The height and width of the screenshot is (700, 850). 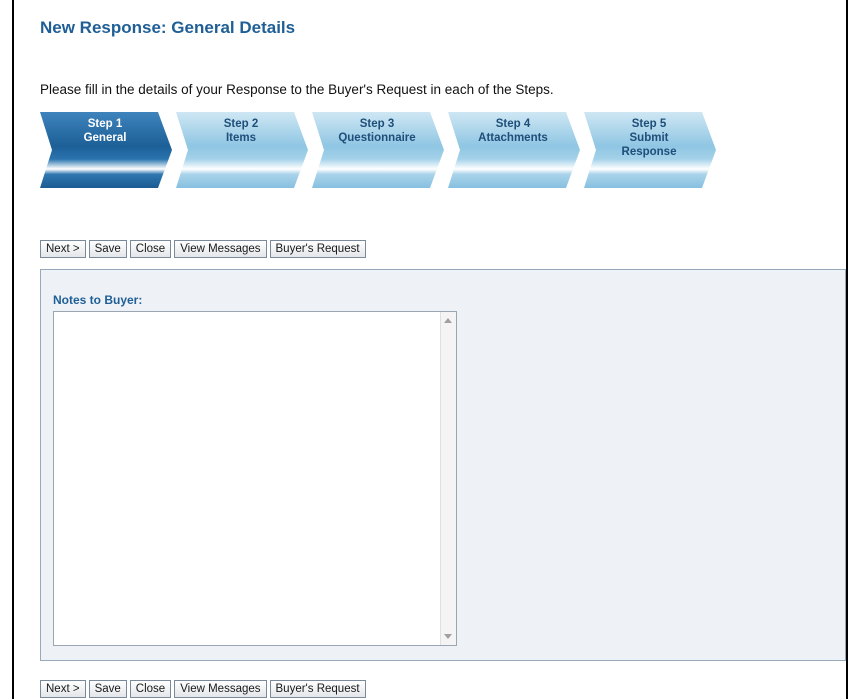 I want to click on buyers-request-button: Buyer's Request, so click(x=317, y=249).